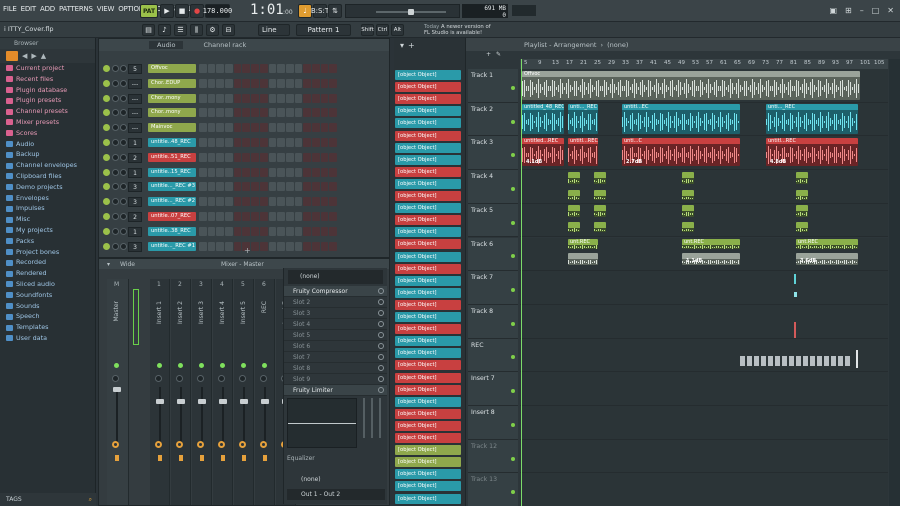 The width and height of the screenshot is (900, 506). I want to click on mixer-view-button: ⫼, so click(196, 30).